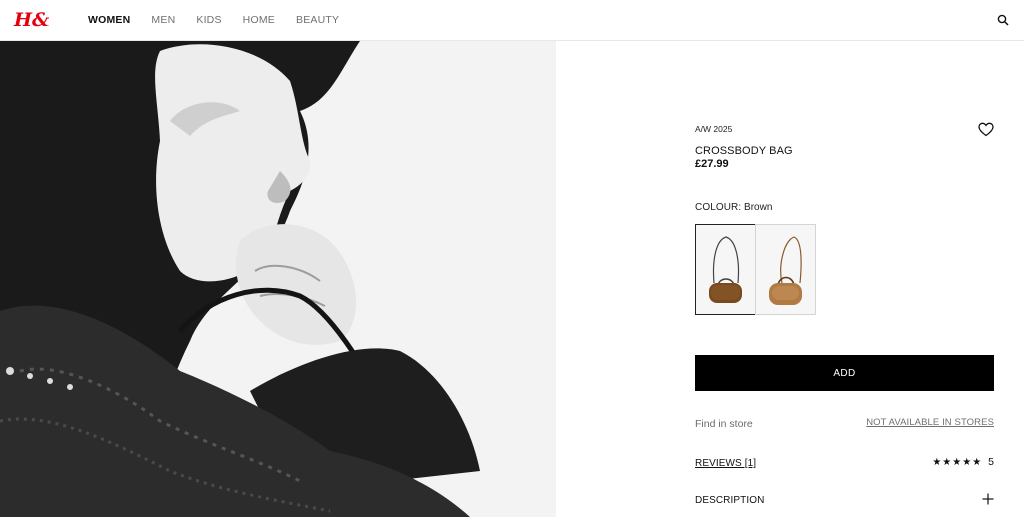 The width and height of the screenshot is (1024, 517). Describe the element at coordinates (163, 20) in the screenshot. I see `nav-men: MEN` at that location.